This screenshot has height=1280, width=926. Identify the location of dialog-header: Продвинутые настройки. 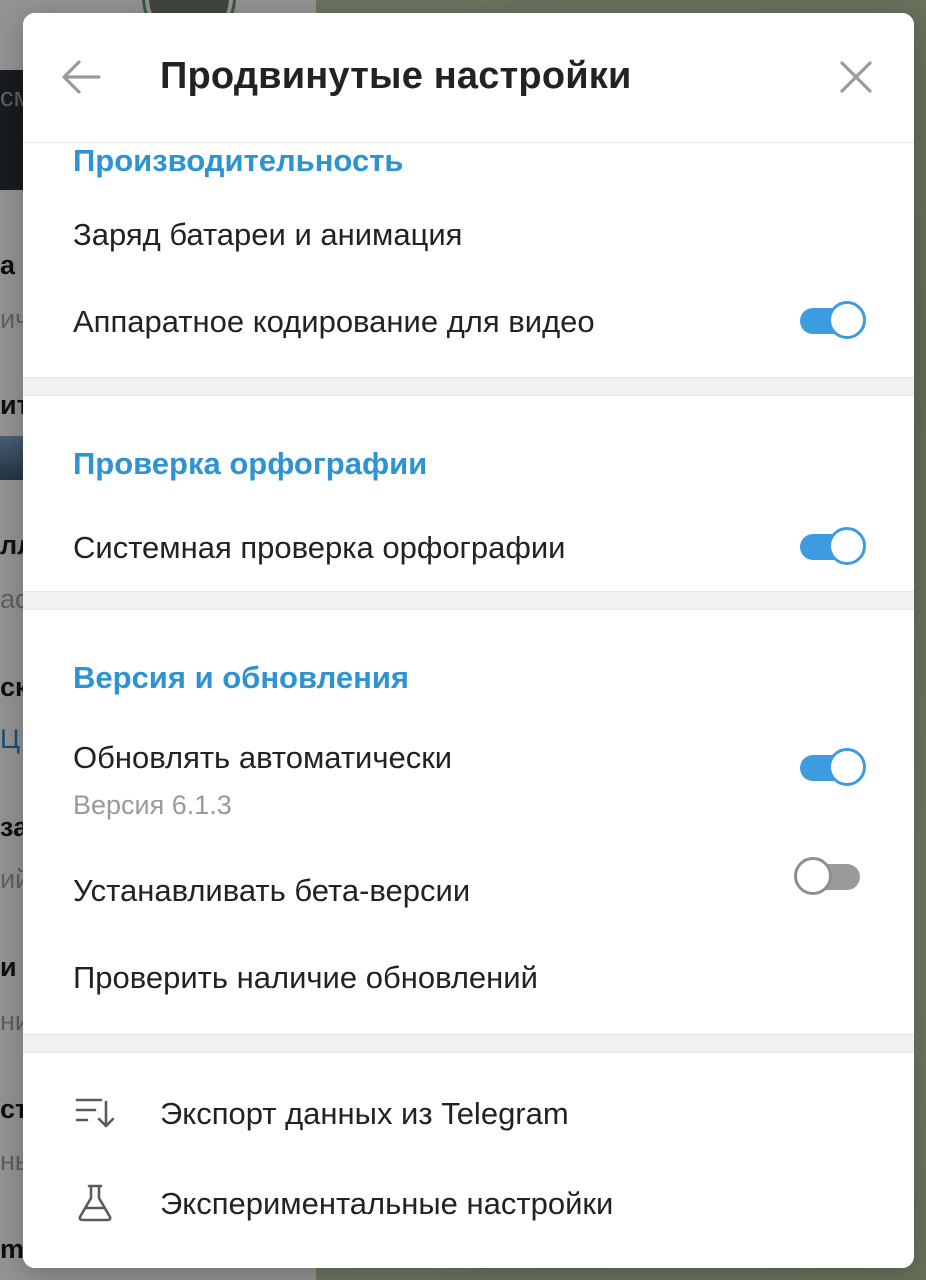
(468, 78).